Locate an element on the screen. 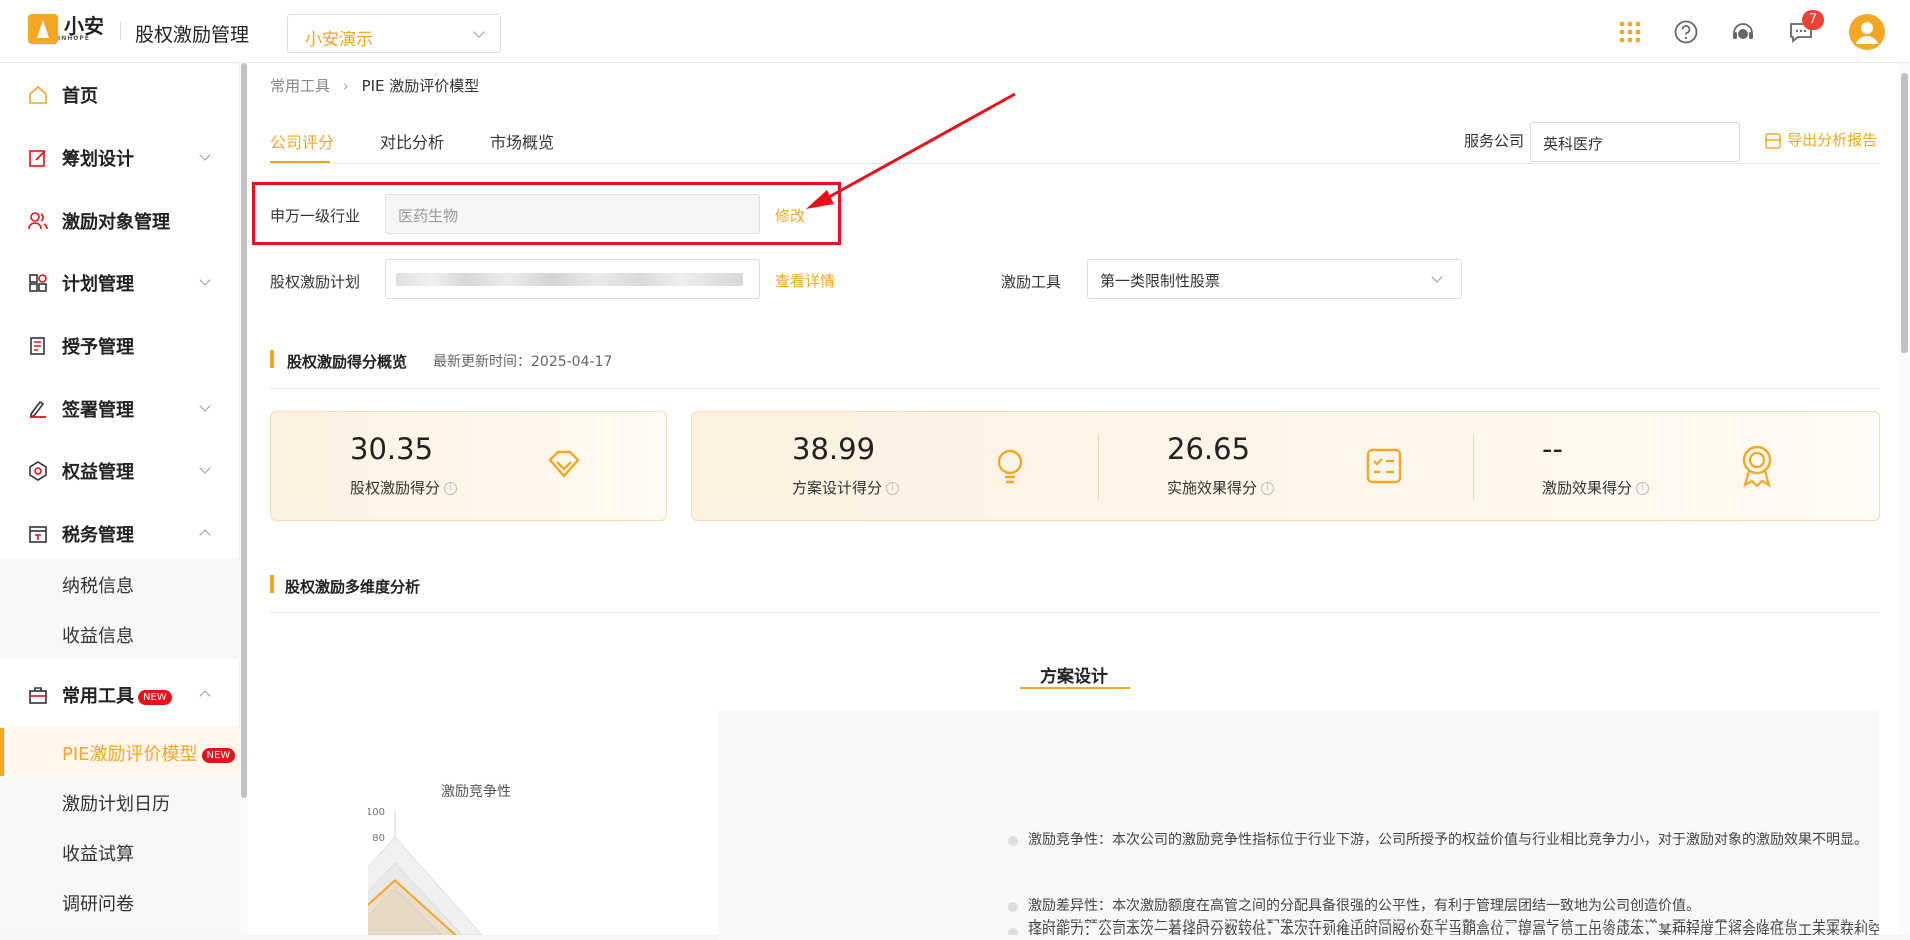 This screenshot has width=1910, height=940. radar-axis-label: 激励竞争性 is located at coordinates (476, 792).